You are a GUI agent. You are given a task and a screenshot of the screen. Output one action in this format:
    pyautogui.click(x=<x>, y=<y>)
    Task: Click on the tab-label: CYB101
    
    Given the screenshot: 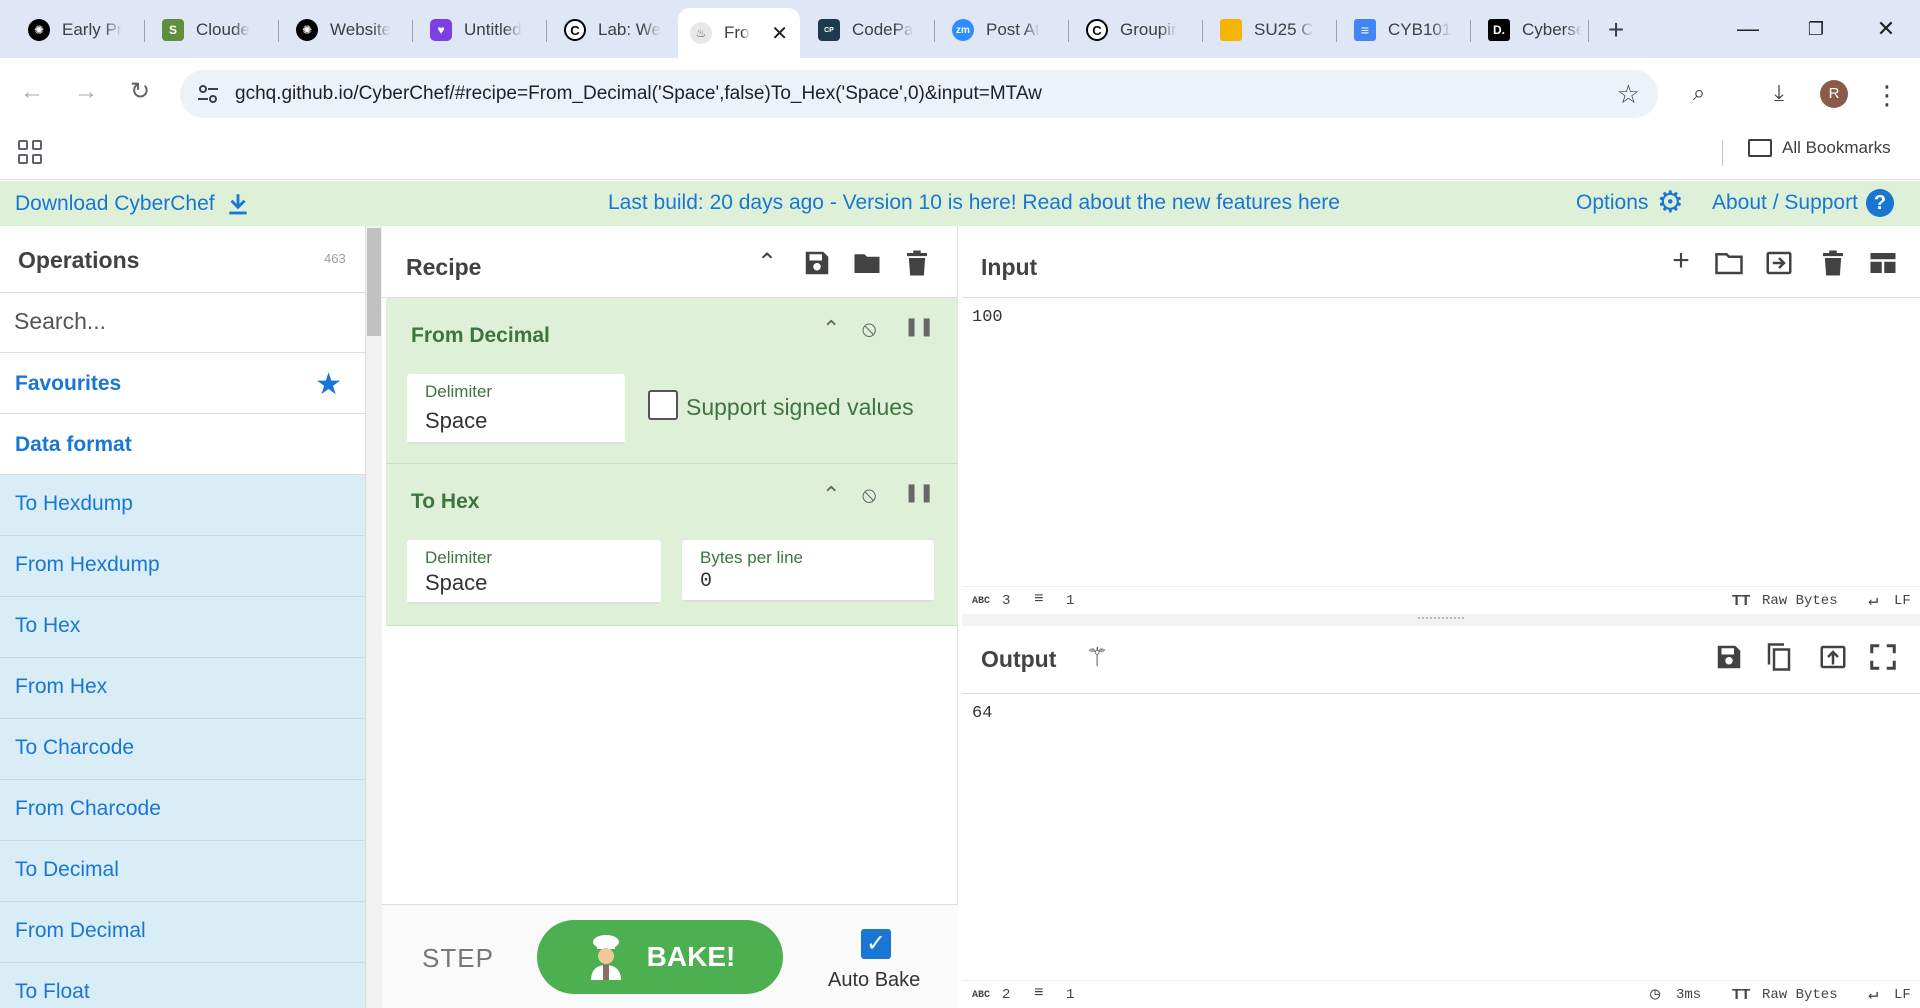 What is the action you would take?
    pyautogui.click(x=1420, y=29)
    